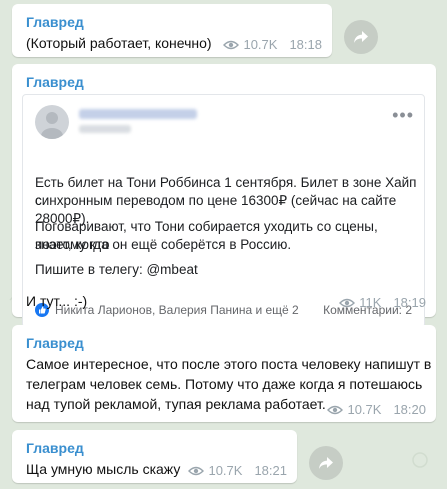 The height and width of the screenshot is (489, 447). What do you see at coordinates (154, 456) in the screenshot?
I see `message-bubble: Главред Ща умную мысль скажу 10.7K 18:21` at bounding box center [154, 456].